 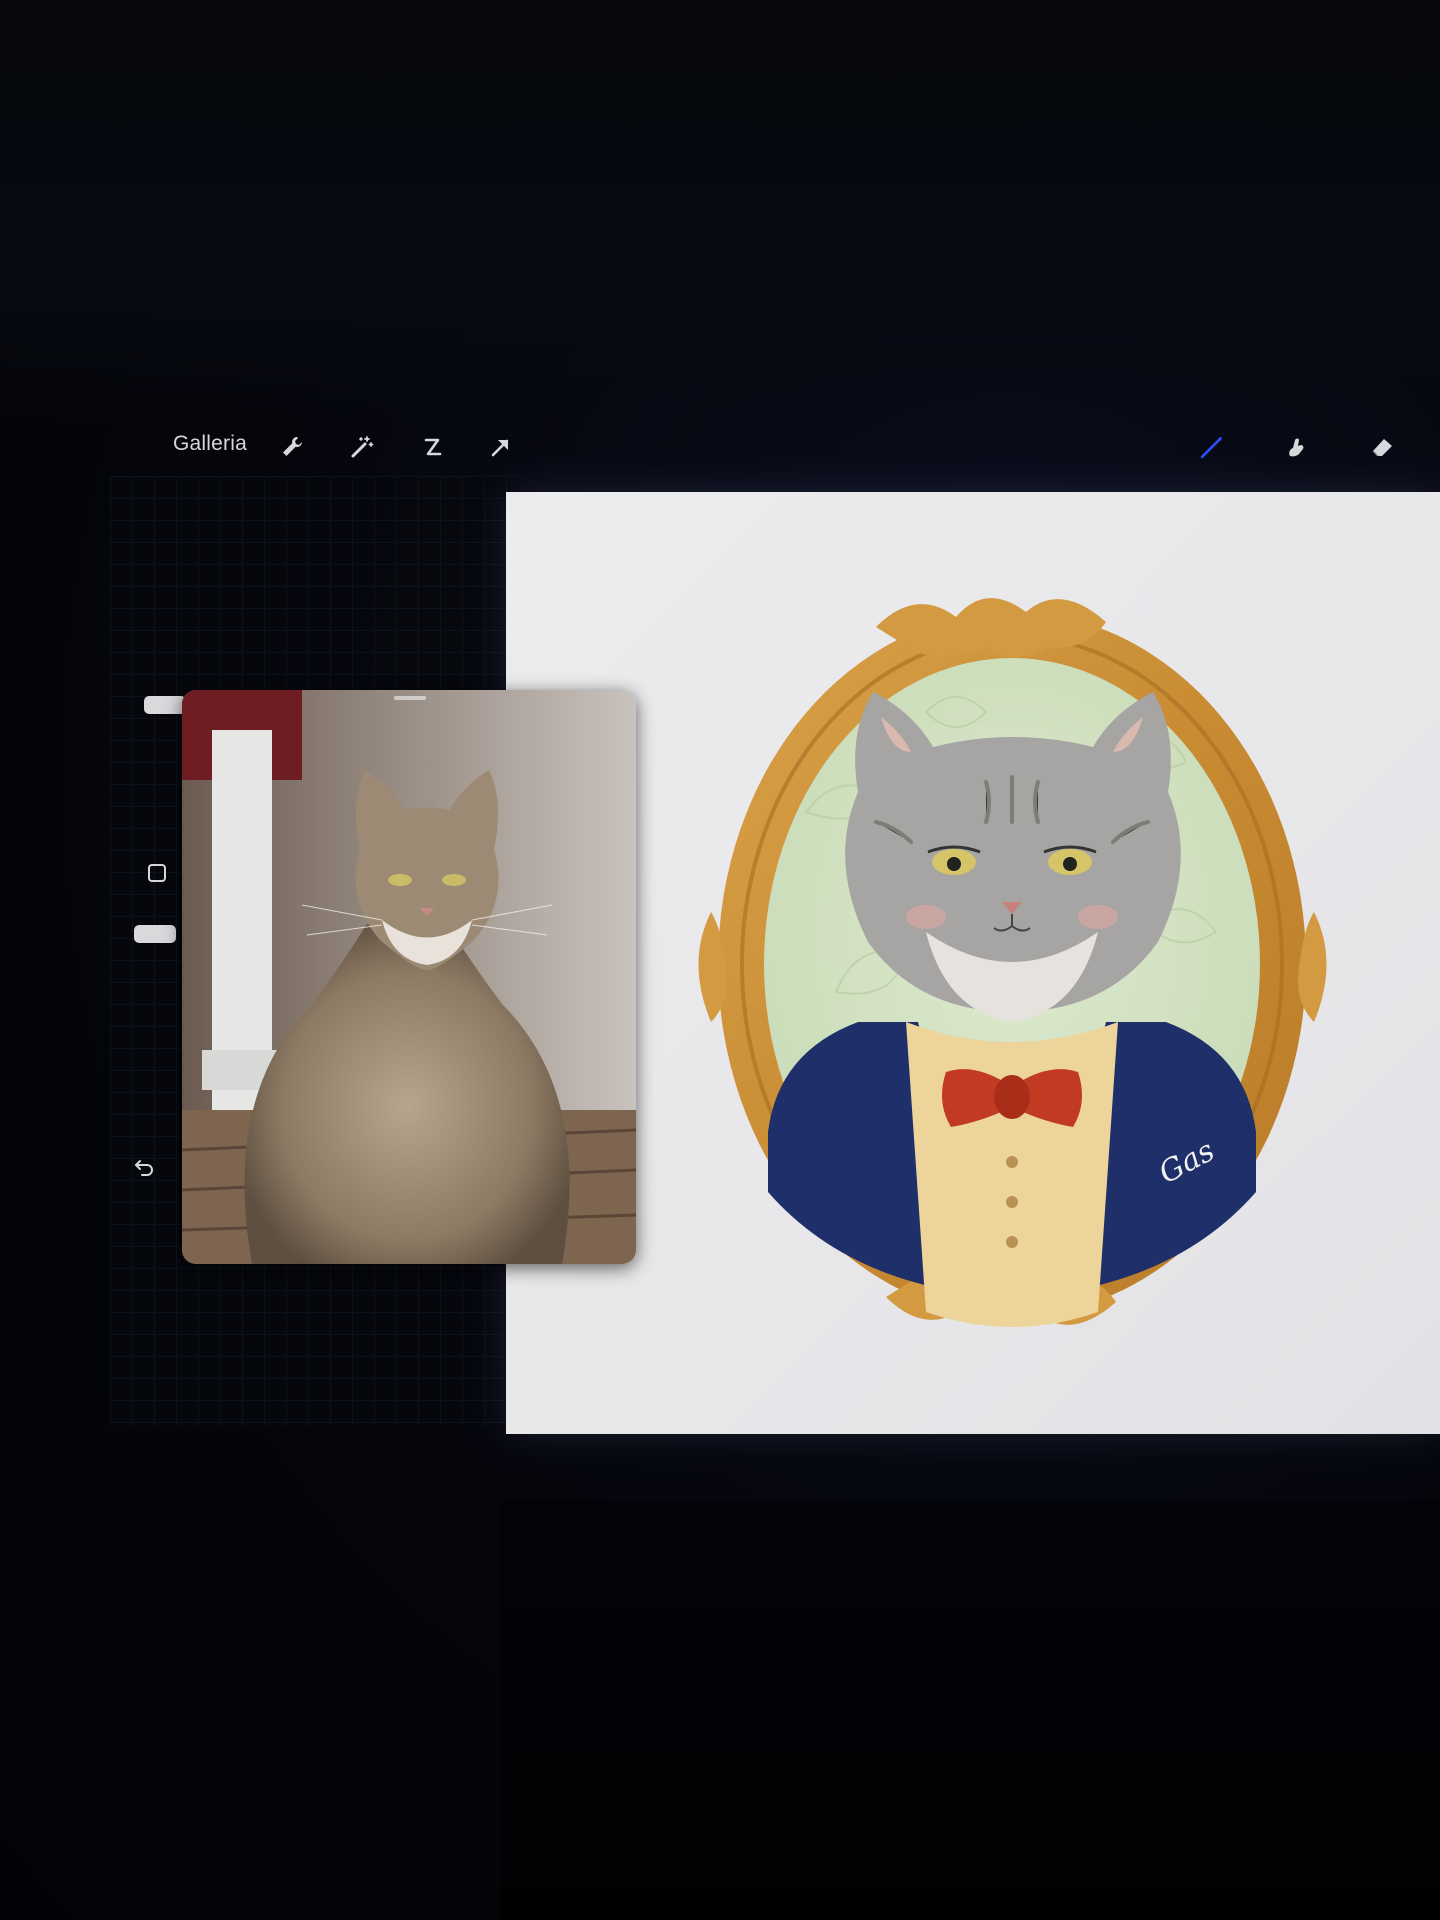 I want to click on brush-size-slider, so click(x=165, y=705).